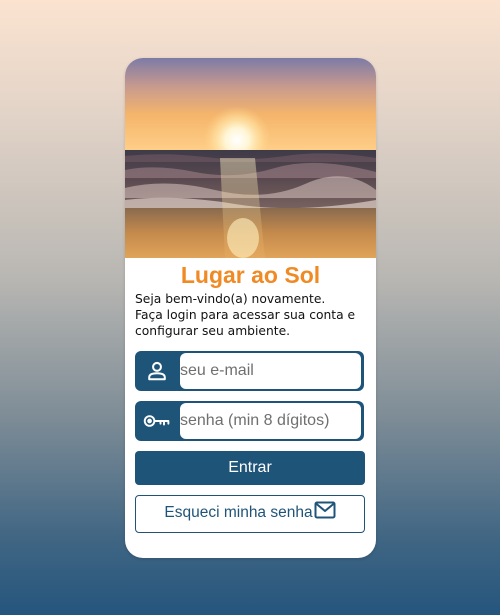 This screenshot has width=500, height=615. Describe the element at coordinates (238, 512) in the screenshot. I see `forgot-password-label: Esqueci minha senha` at that location.